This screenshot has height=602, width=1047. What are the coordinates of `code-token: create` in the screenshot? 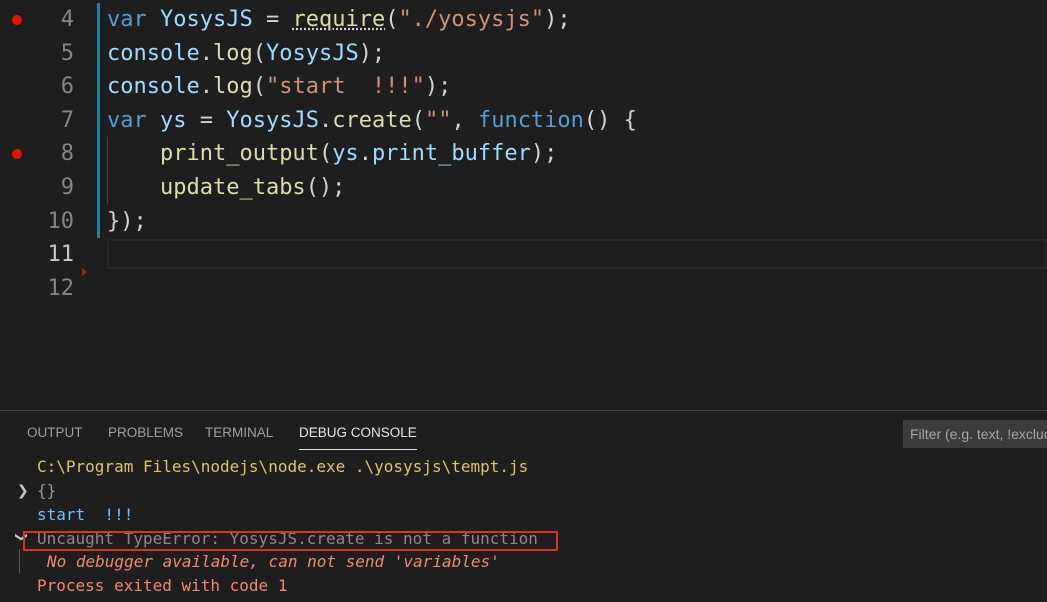 It's located at (372, 120).